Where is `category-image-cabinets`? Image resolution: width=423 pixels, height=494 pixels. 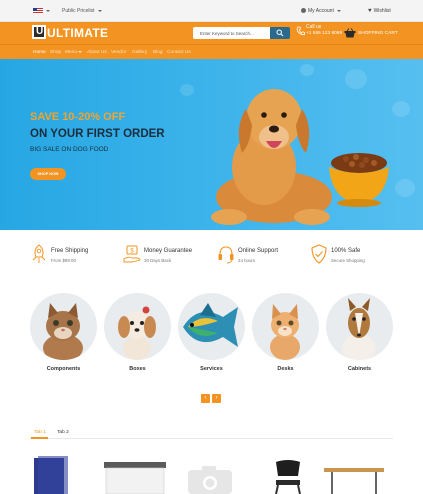 category-image-cabinets is located at coordinates (359, 326).